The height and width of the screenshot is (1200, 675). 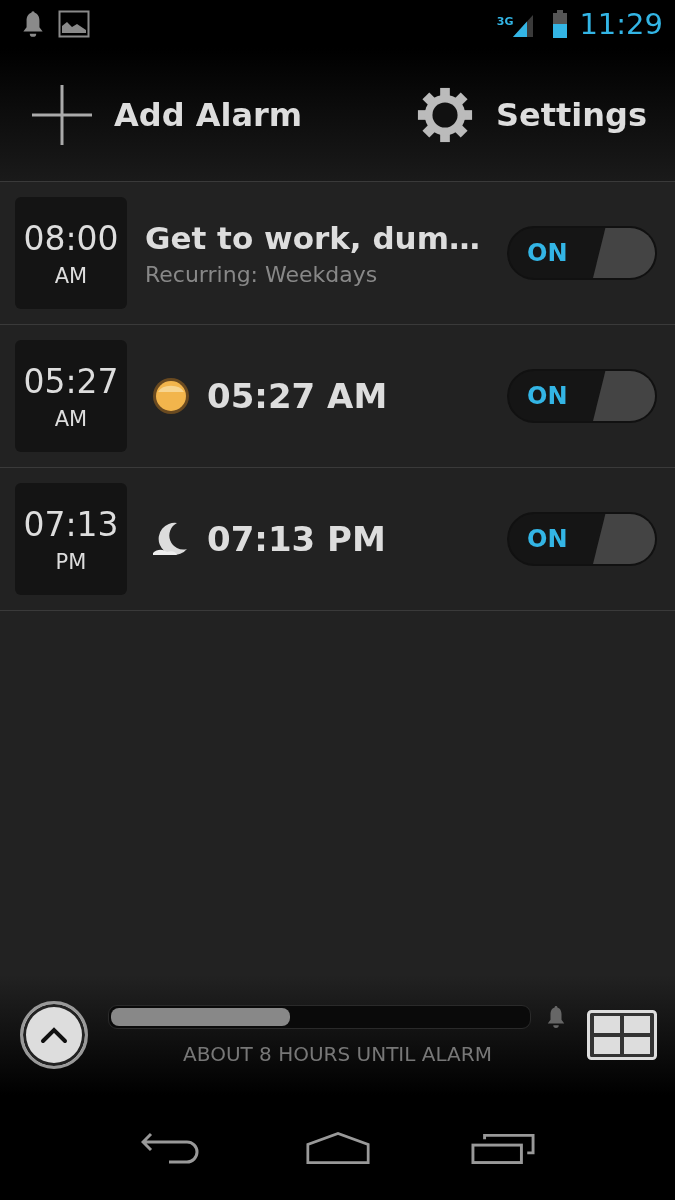 I want to click on plus-icon, so click(x=62, y=114).